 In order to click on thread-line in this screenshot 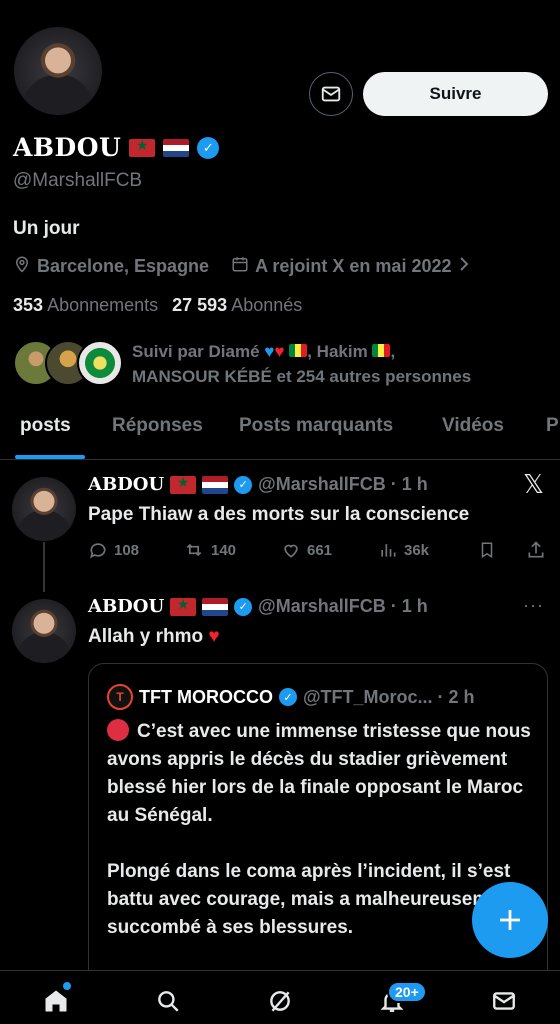, I will do `click(44, 567)`.